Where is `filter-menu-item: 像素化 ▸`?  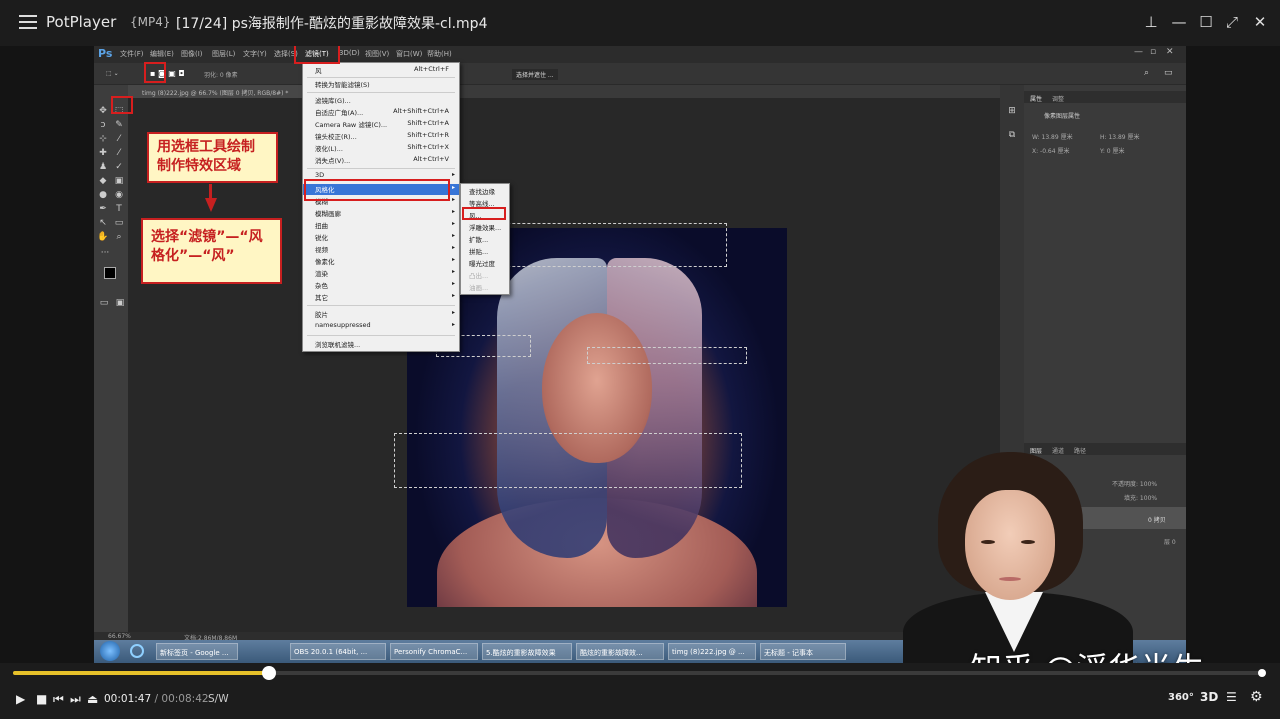
filter-menu-item: 像素化 ▸ is located at coordinates (381, 261).